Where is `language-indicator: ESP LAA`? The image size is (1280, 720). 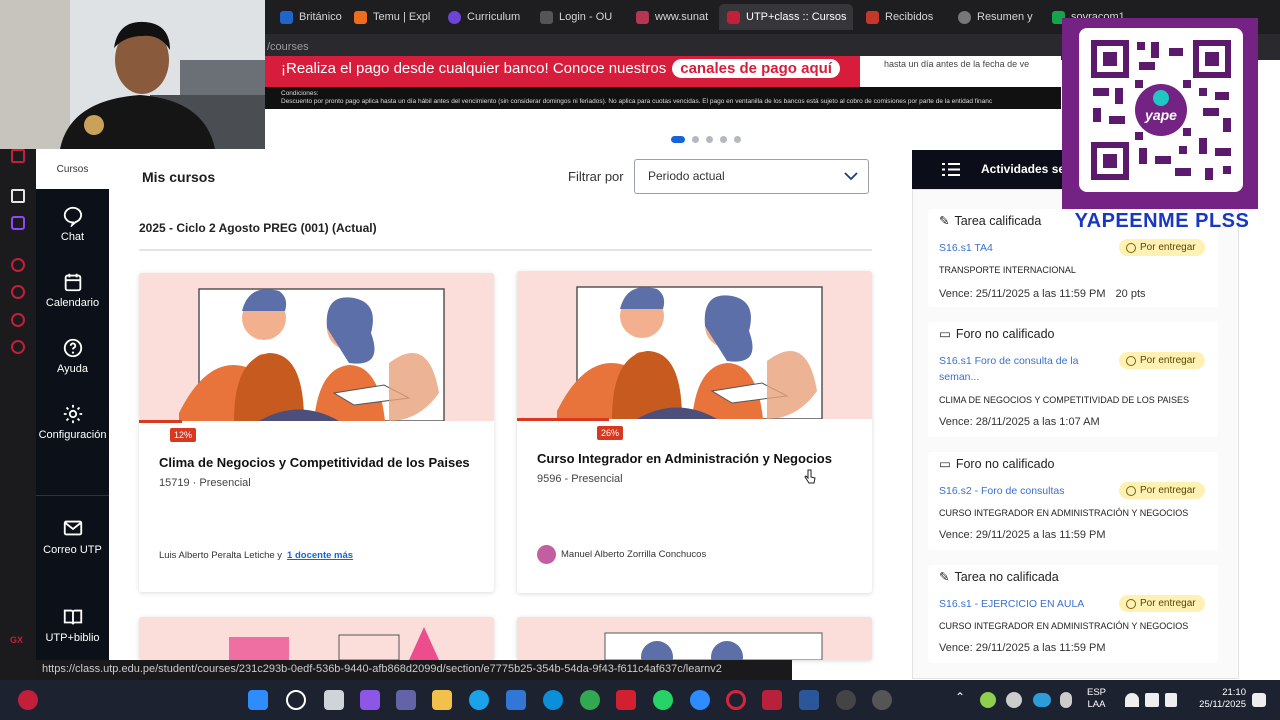
language-indicator: ESP LAA is located at coordinates (1096, 699).